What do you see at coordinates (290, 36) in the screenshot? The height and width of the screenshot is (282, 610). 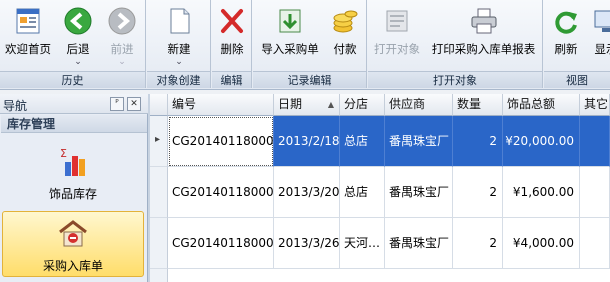 I see `import-purchase-order-button: 导入采购单` at bounding box center [290, 36].